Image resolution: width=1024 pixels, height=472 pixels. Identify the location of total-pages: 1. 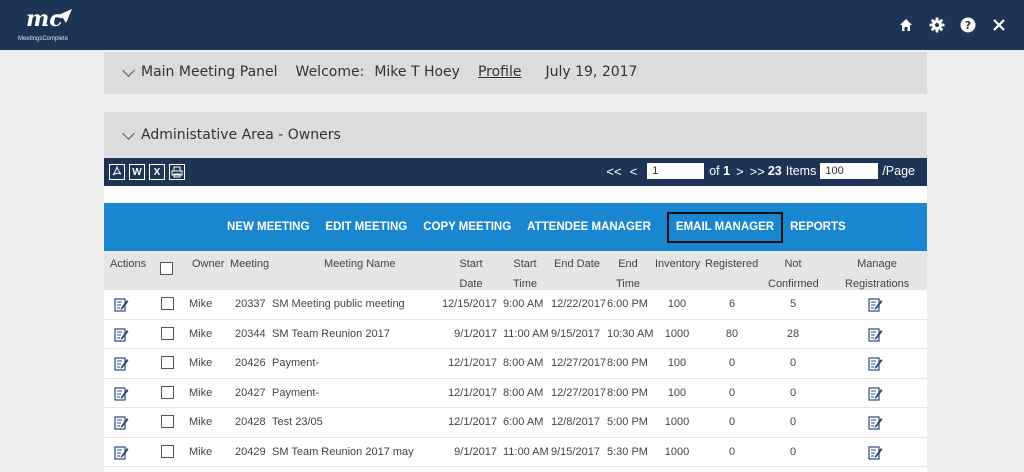
(727, 171).